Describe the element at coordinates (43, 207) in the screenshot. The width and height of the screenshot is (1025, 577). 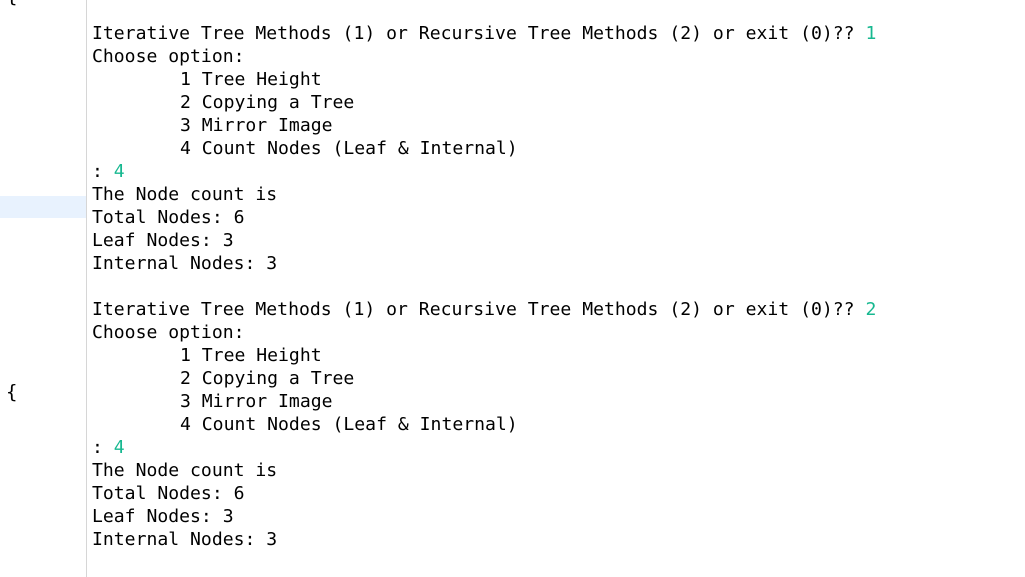
I see `current-line-highlight` at that location.